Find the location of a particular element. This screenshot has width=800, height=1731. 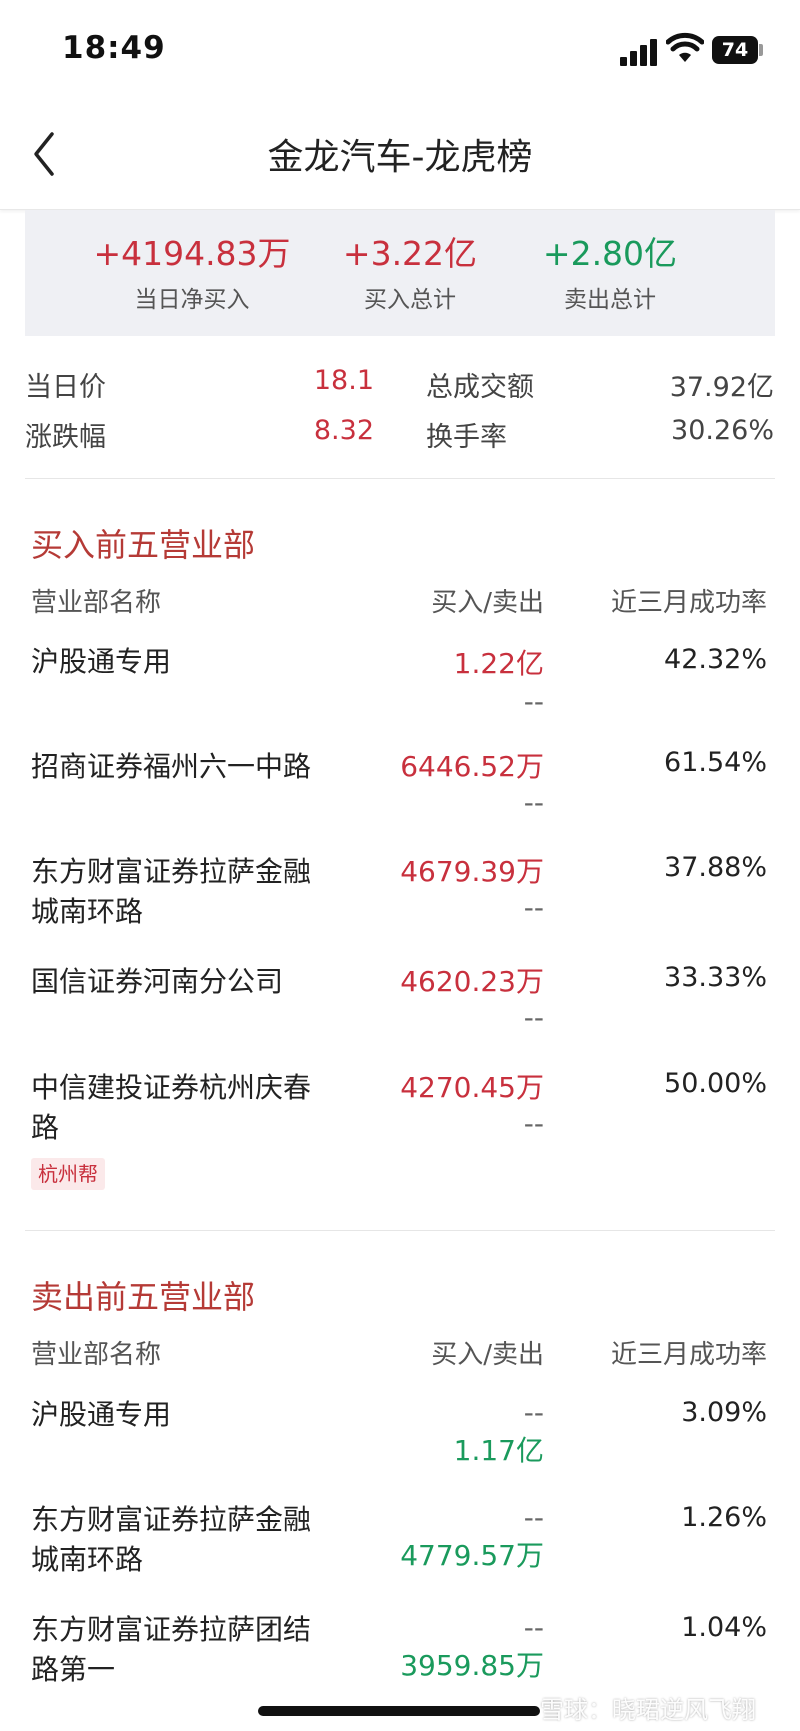

turnover-amount-label: 总成交额 is located at coordinates (480, 387).